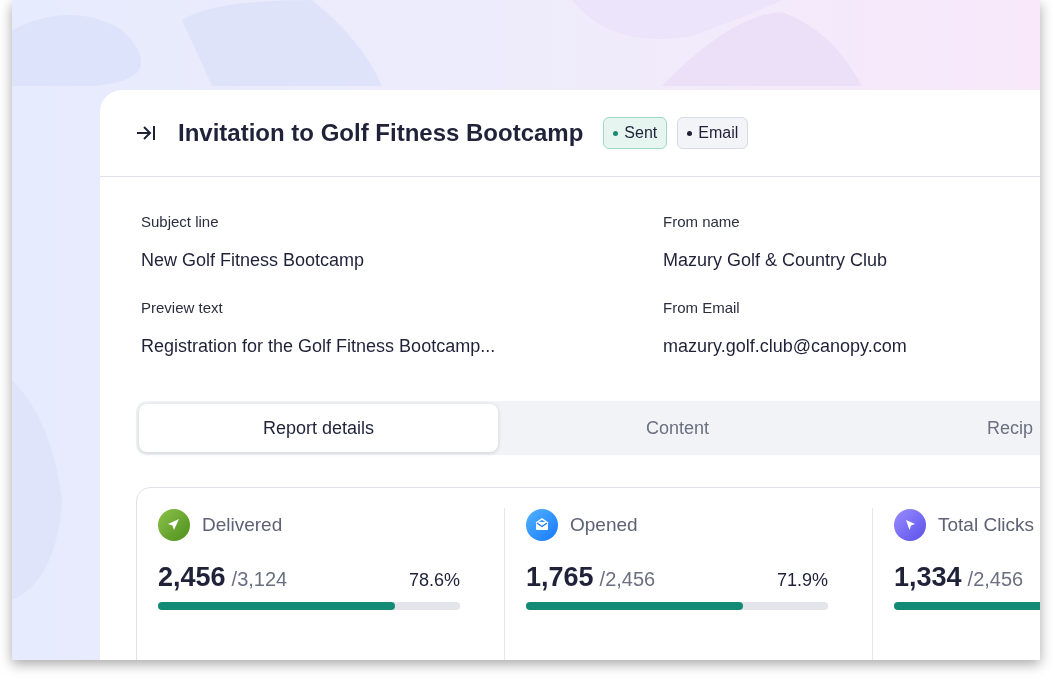 The image size is (1053, 684). I want to click on stat-value: 1,334, so click(928, 577).